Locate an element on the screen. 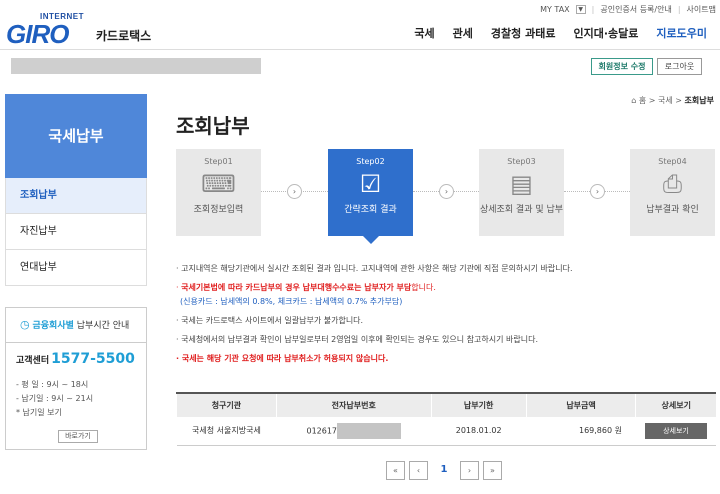 The width and height of the screenshot is (720, 494). home-icon: ⌂ is located at coordinates (633, 100).